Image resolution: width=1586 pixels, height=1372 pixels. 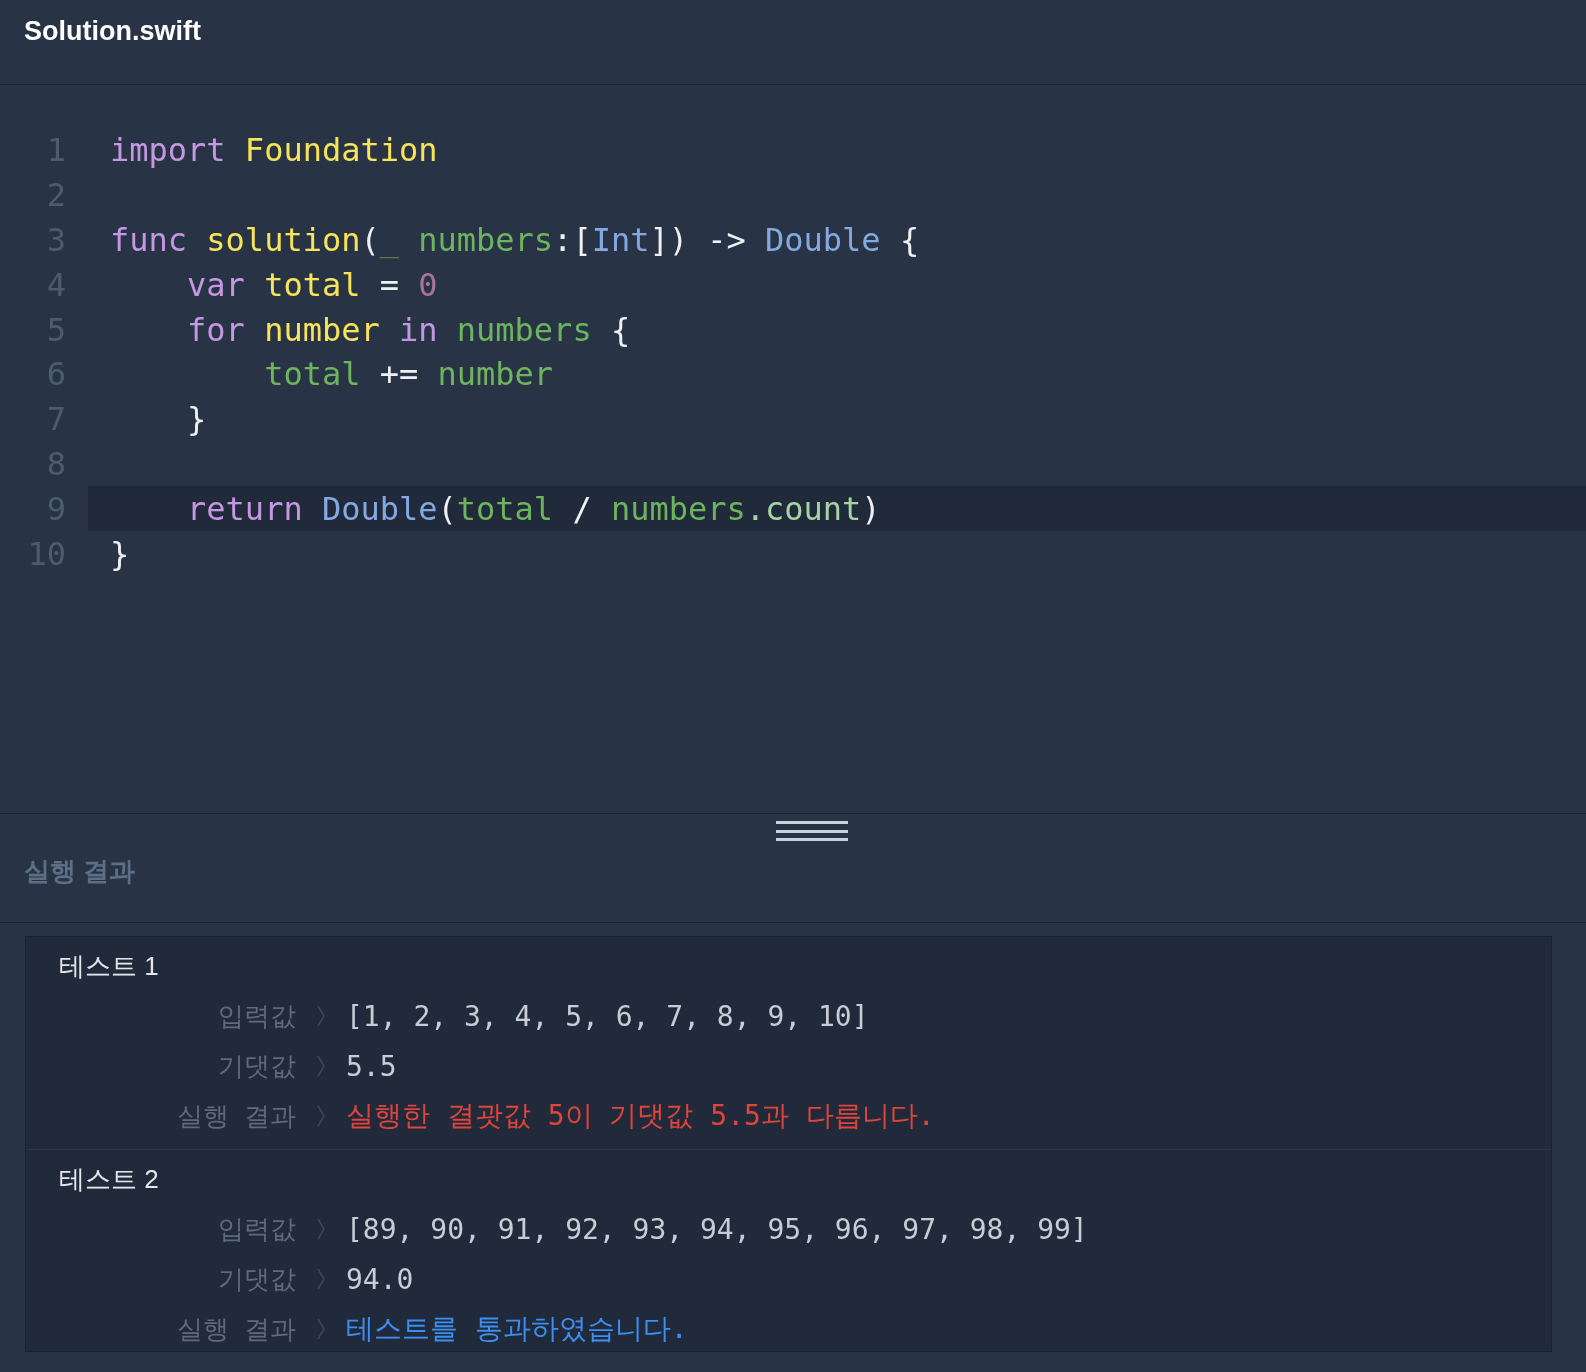 What do you see at coordinates (812, 831) in the screenshot?
I see `resize-handle-icon` at bounding box center [812, 831].